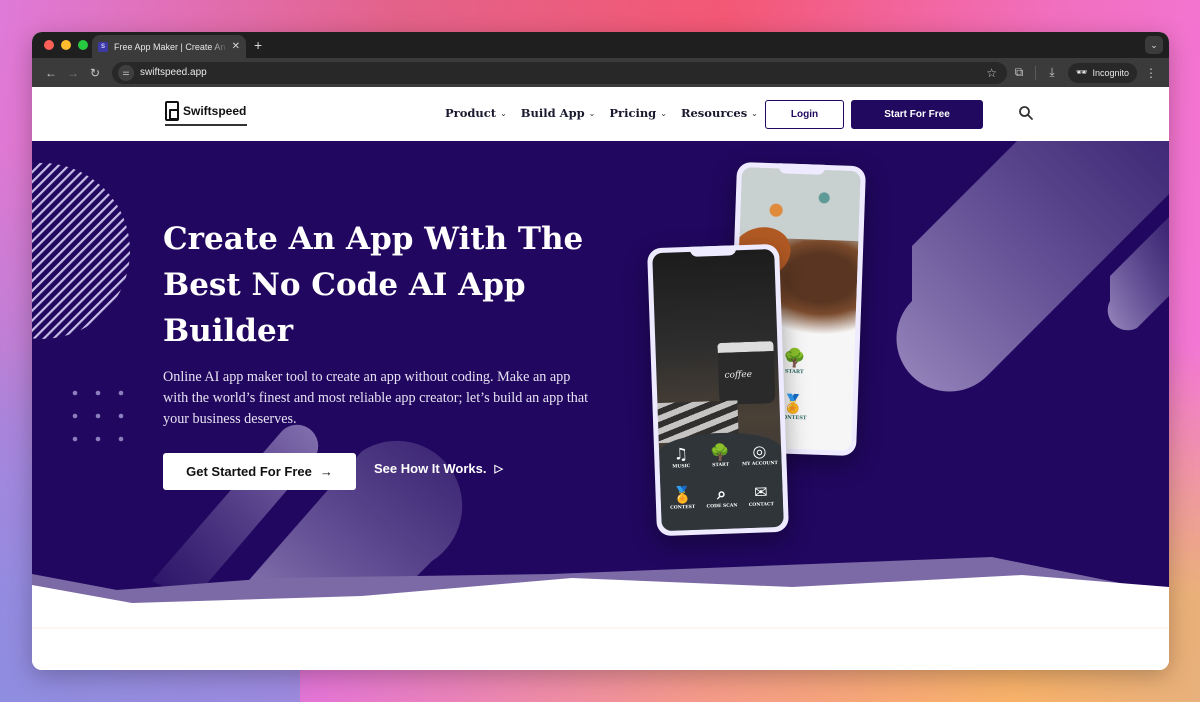 The width and height of the screenshot is (1200, 702). I want to click on site-logo: Swiftspeed, so click(205, 111).